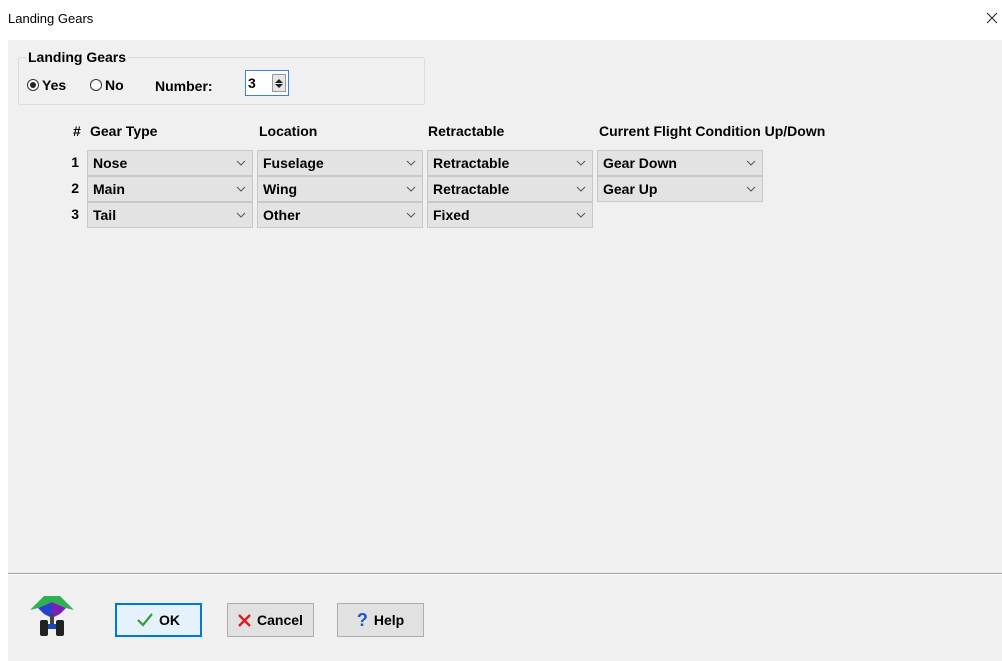  I want to click on header-location: Location, so click(288, 131).